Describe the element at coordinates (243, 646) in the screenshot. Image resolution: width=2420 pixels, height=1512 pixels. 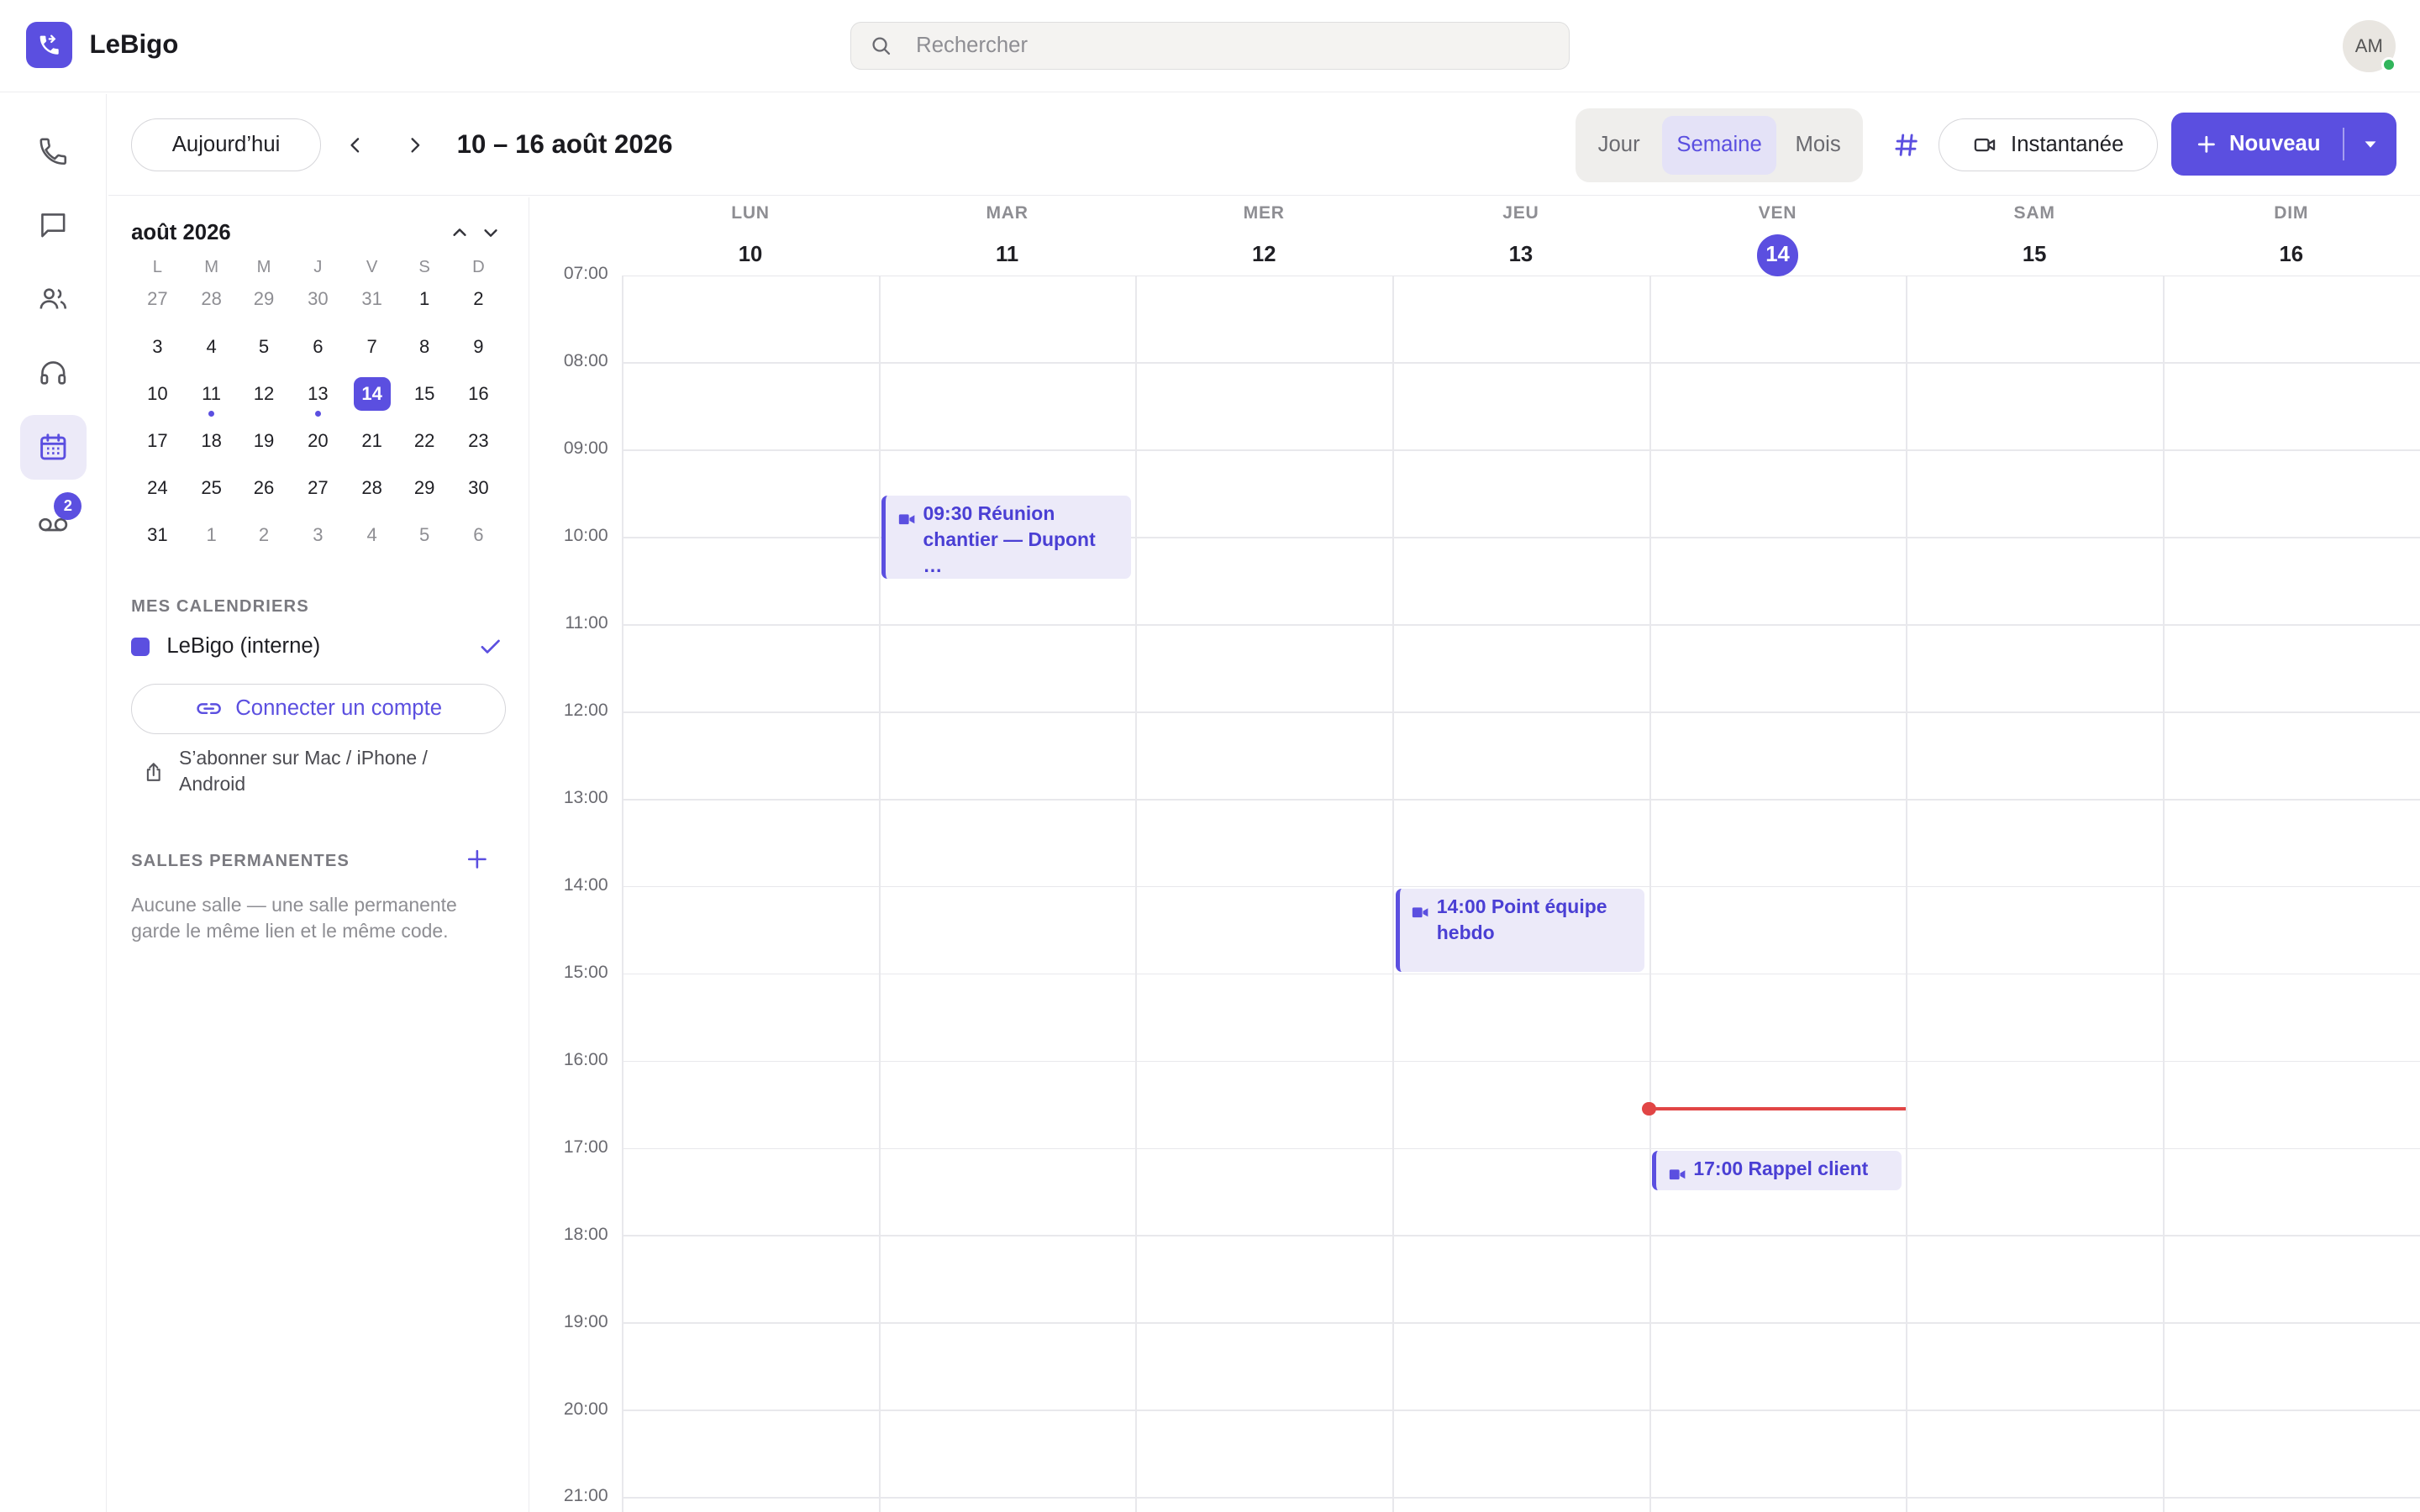
I see `calendar-name: LeBigo (interne)` at that location.